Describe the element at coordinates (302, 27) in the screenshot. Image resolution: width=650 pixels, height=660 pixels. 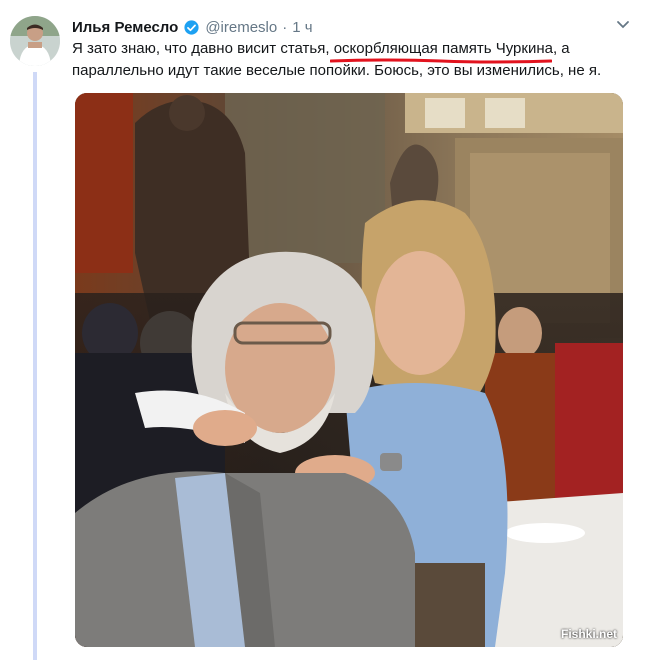
I see `tweet-timestamp: 1 ч` at that location.